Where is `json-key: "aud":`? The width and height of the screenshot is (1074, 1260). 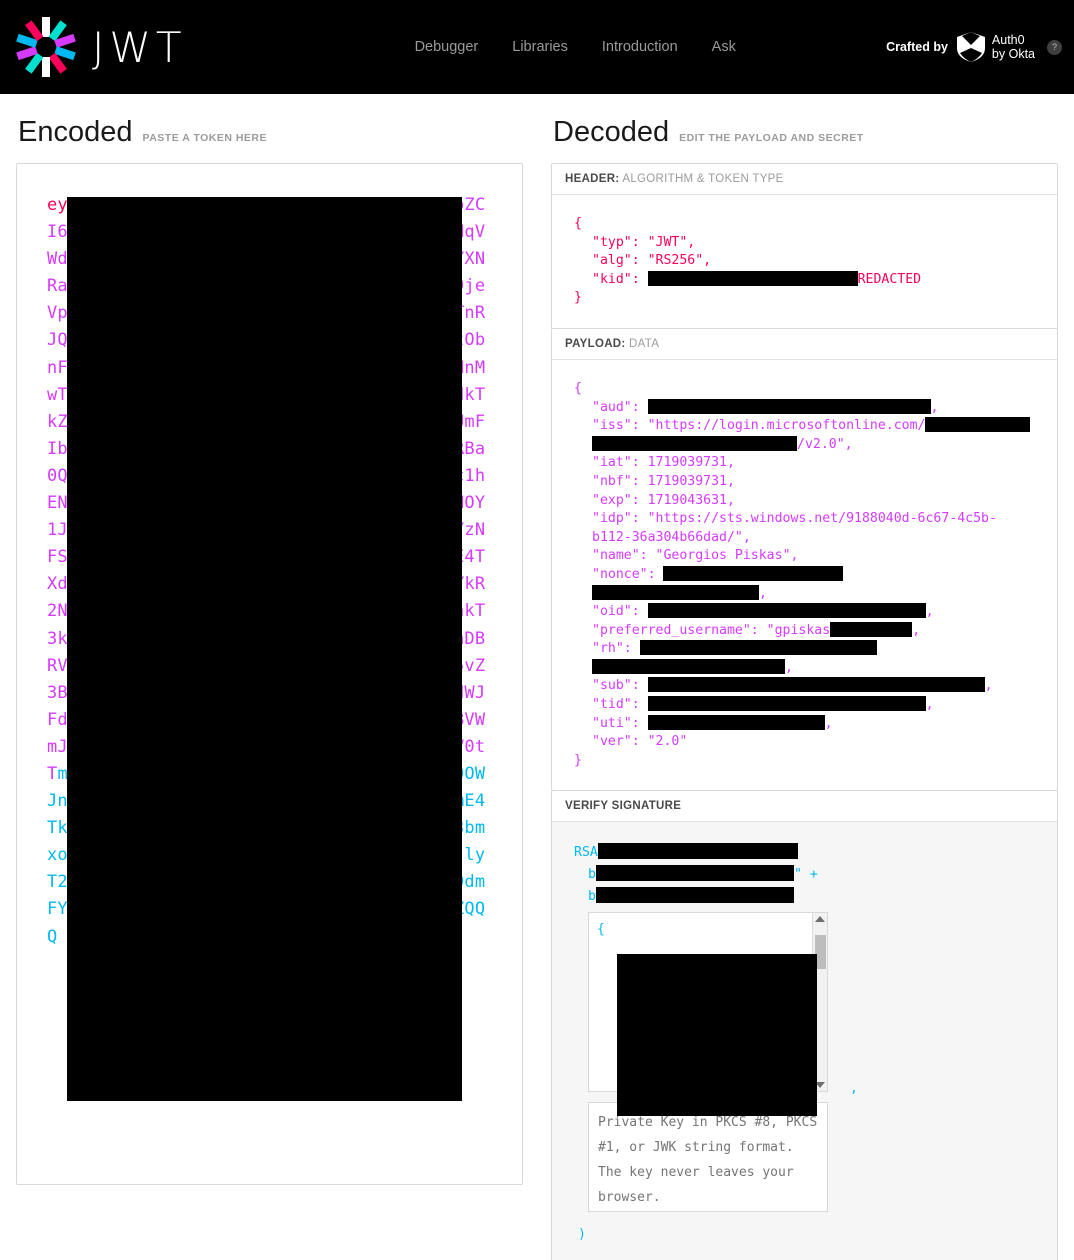 json-key: "aud": is located at coordinates (620, 407).